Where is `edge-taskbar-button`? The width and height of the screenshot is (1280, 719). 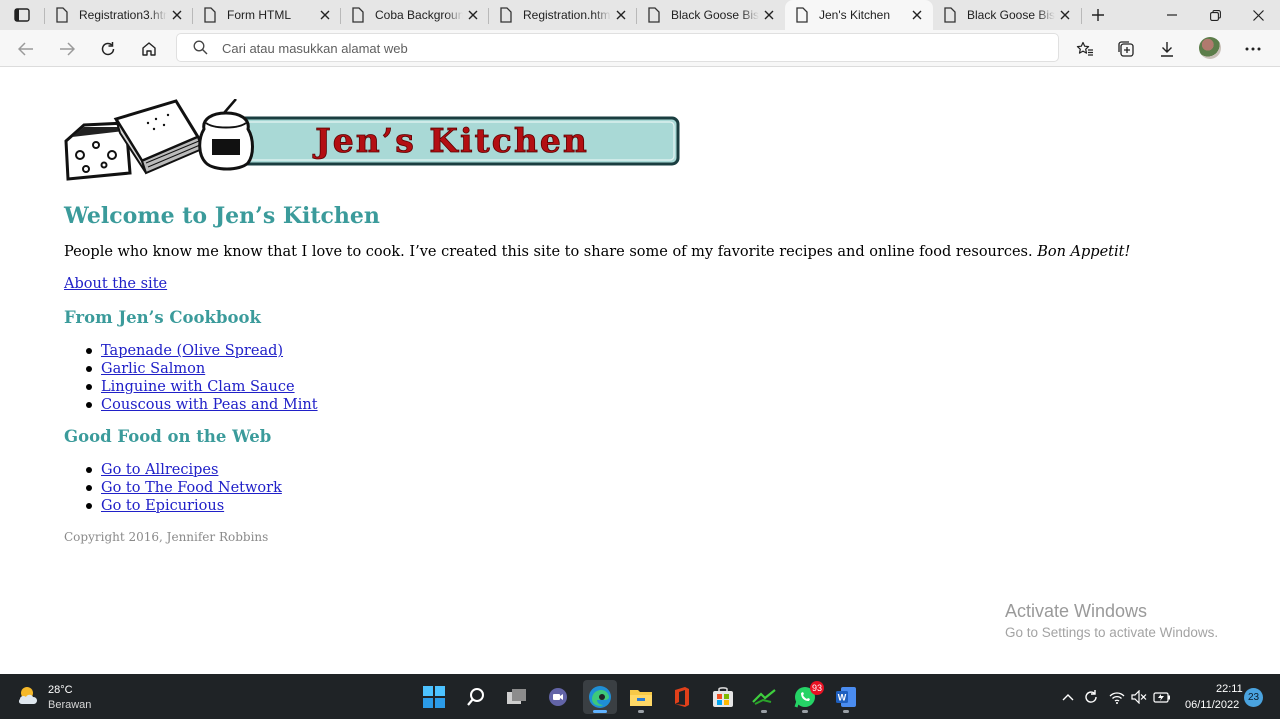
edge-taskbar-button is located at coordinates (600, 697).